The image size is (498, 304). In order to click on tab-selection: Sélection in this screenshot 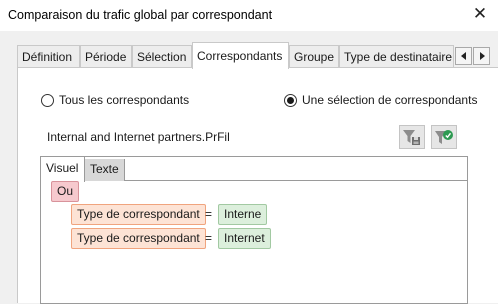, I will do `click(162, 56)`.